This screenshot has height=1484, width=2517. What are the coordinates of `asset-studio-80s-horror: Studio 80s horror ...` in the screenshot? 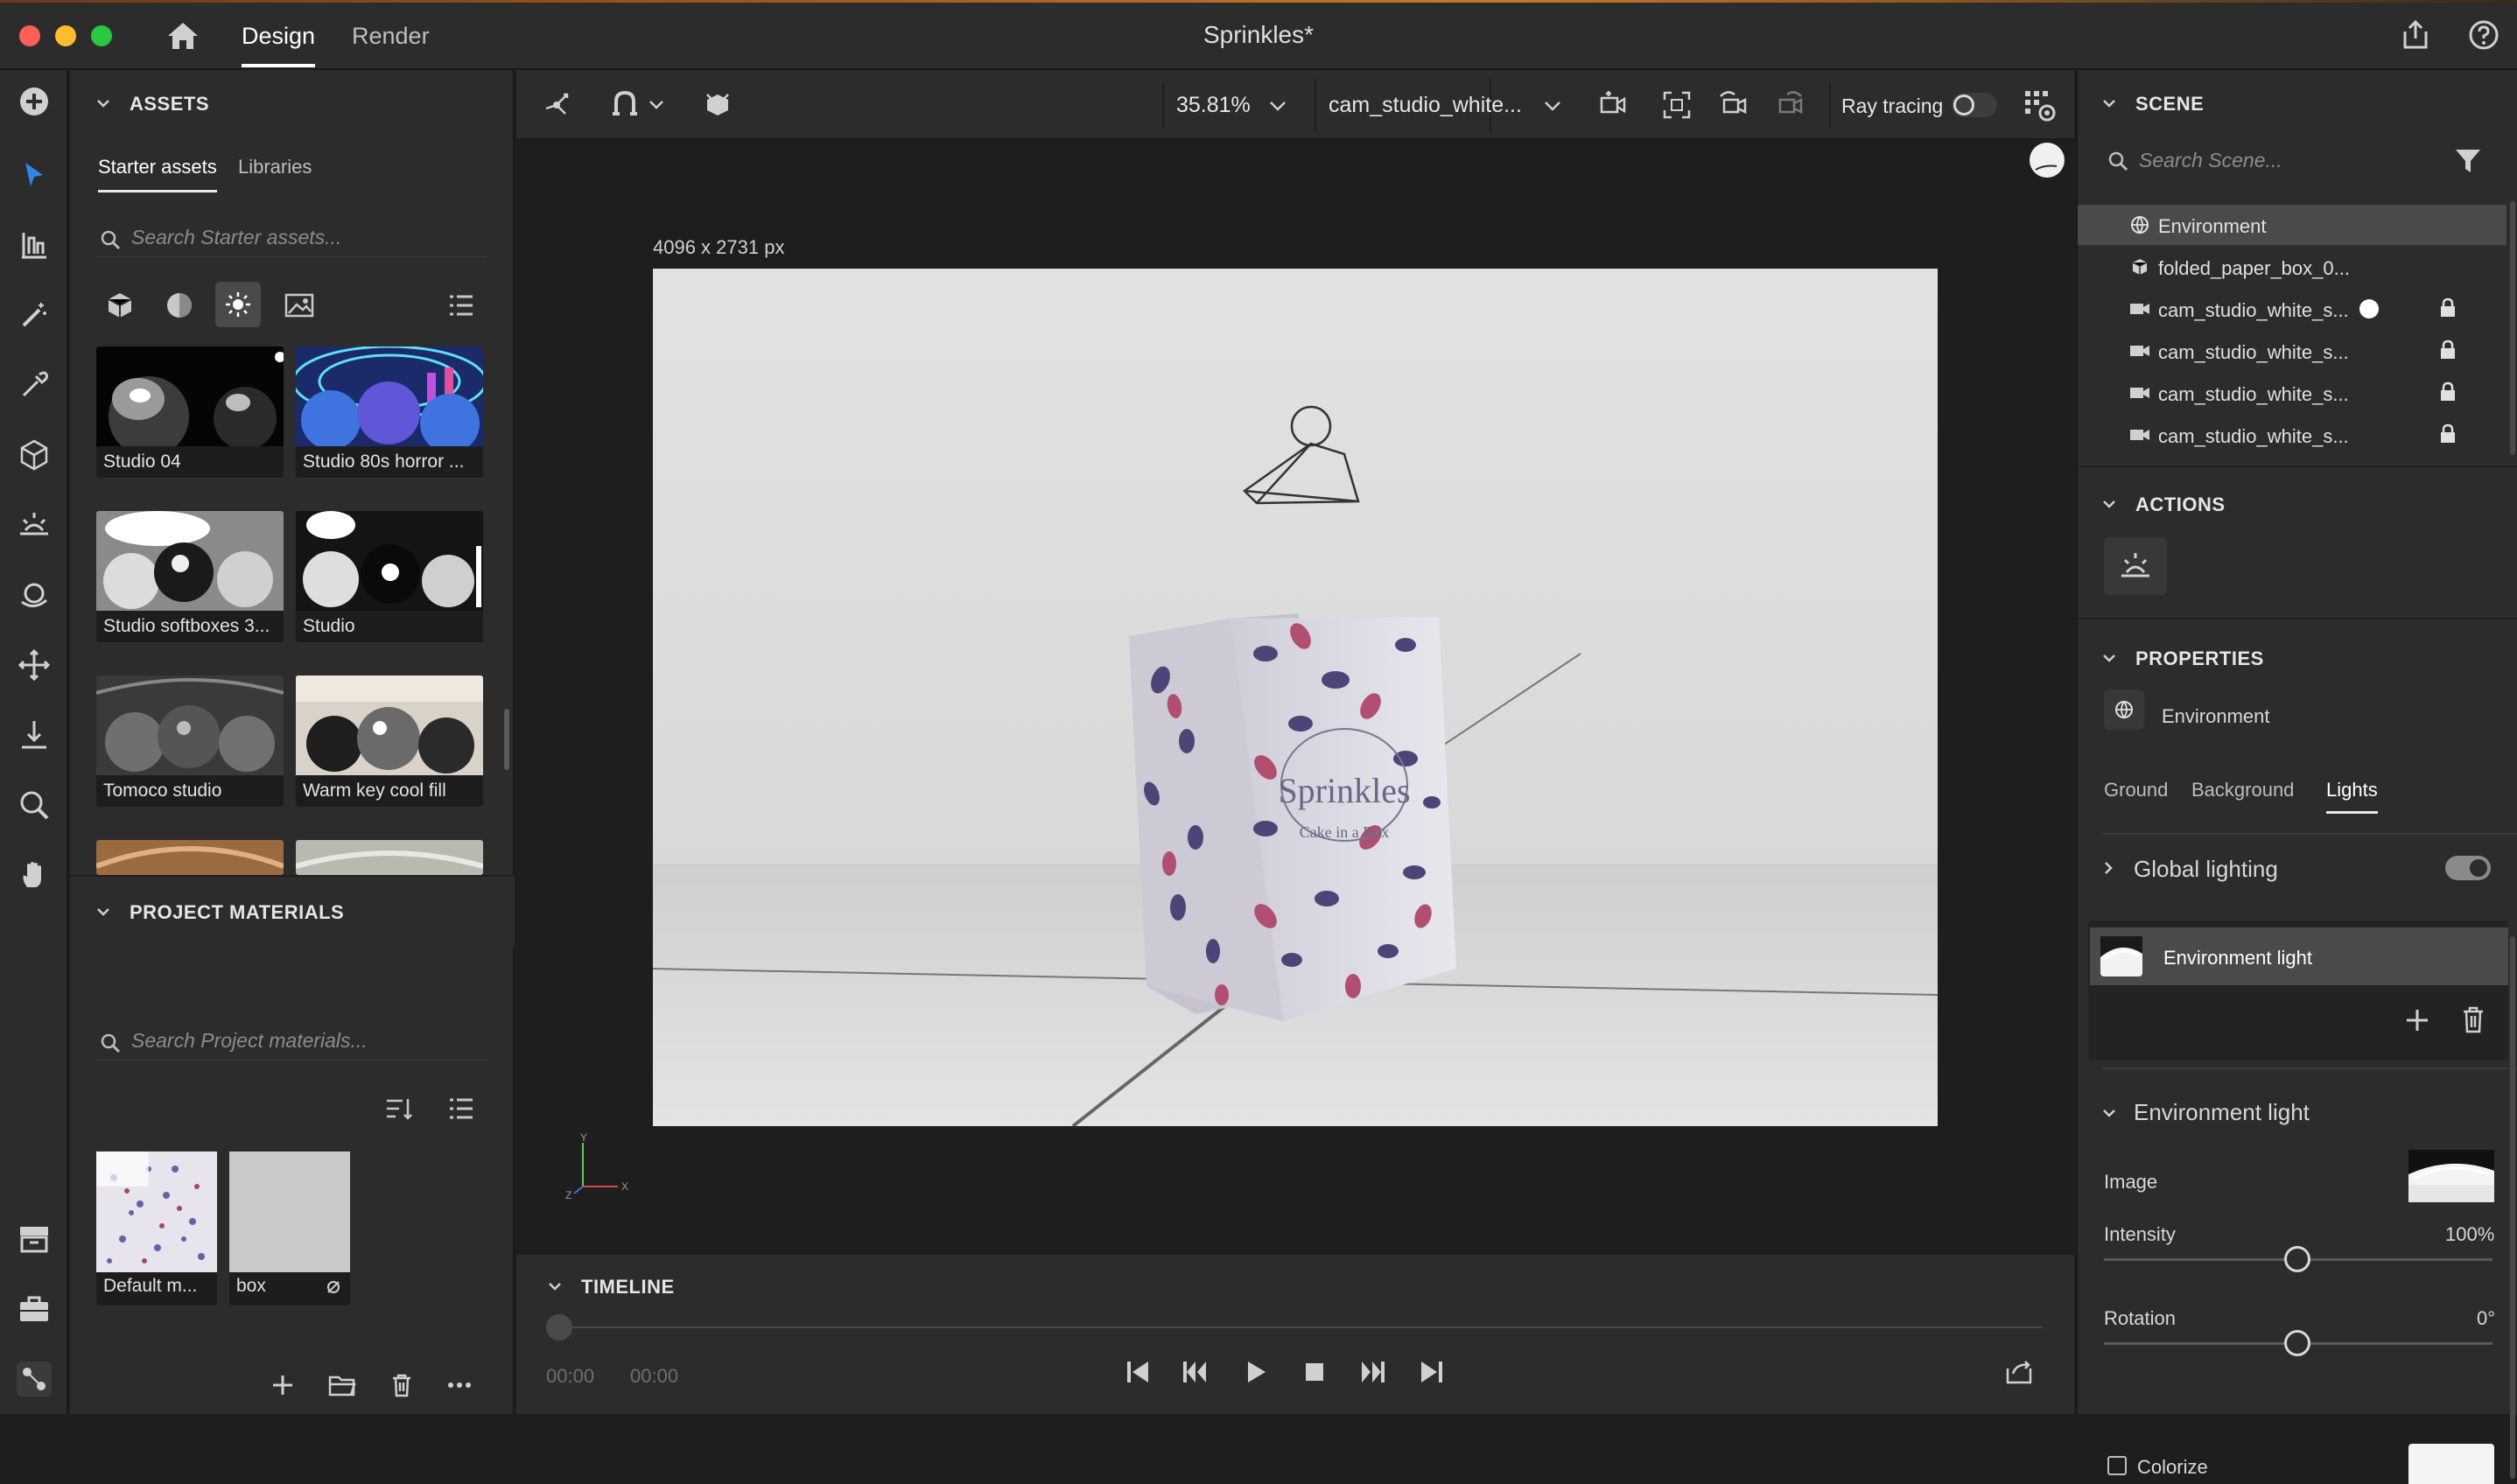 It's located at (390, 412).